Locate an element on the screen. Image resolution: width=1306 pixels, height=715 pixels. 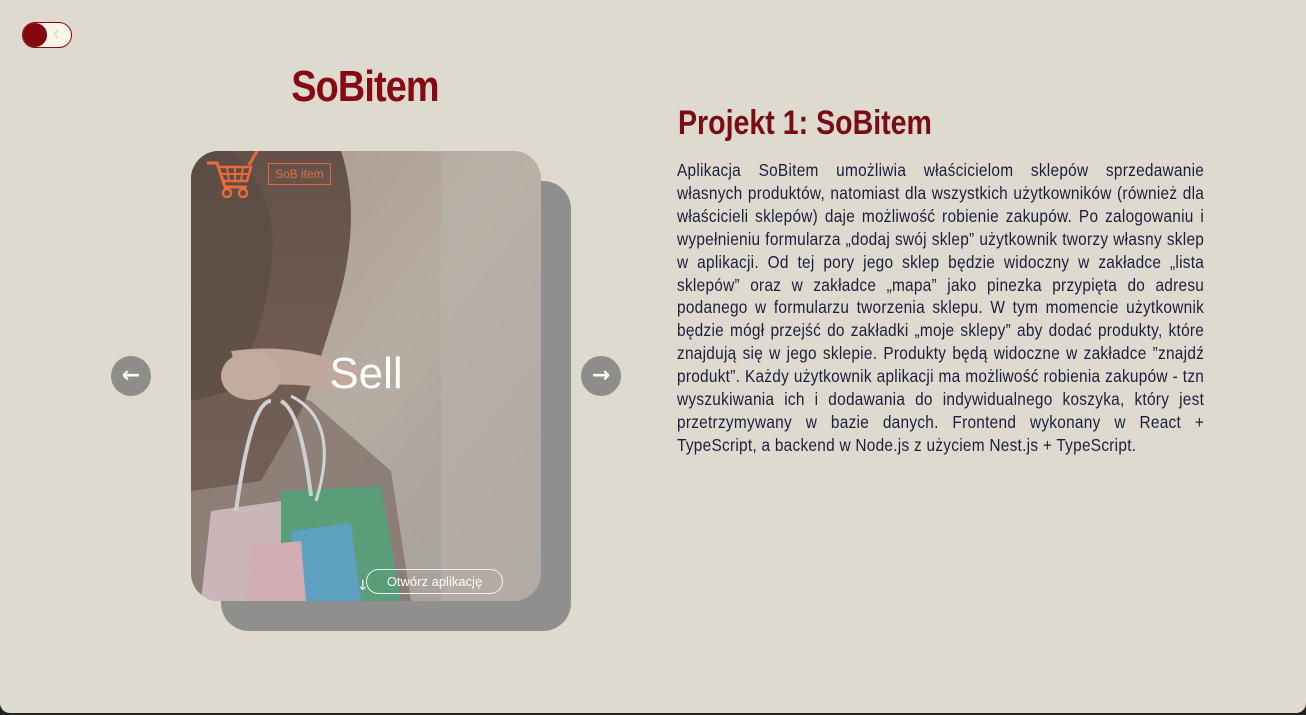
project-heading: Projekt 1: SoBitem is located at coordinates (805, 123).